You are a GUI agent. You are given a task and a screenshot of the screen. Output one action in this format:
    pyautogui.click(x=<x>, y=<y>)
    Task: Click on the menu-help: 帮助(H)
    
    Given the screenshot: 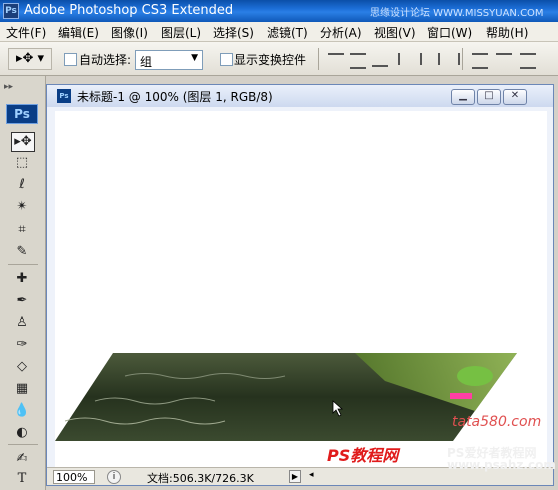 What is the action you would take?
    pyautogui.click(x=507, y=32)
    